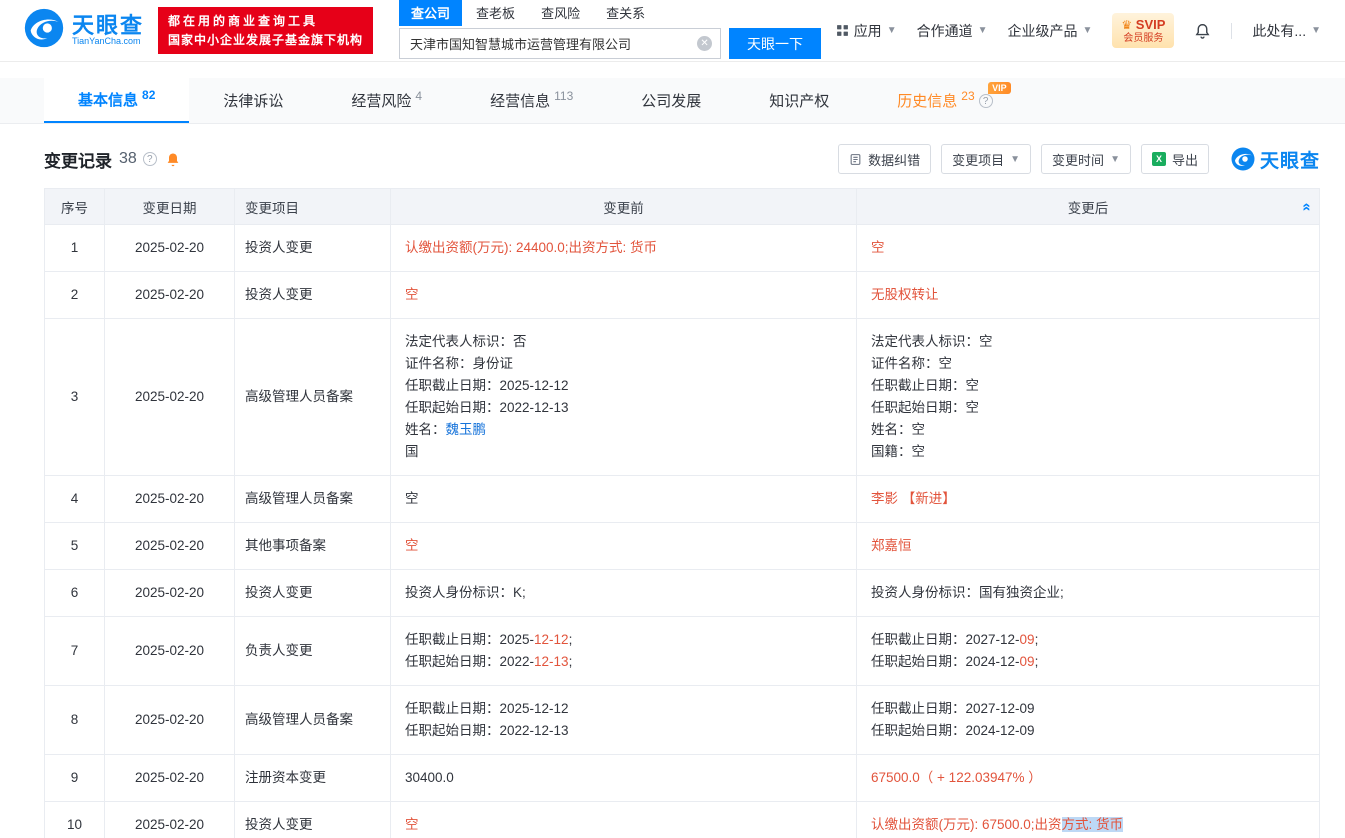 Image resolution: width=1345 pixels, height=838 pixels. I want to click on data-correction-button: 数据纠错, so click(885, 159).